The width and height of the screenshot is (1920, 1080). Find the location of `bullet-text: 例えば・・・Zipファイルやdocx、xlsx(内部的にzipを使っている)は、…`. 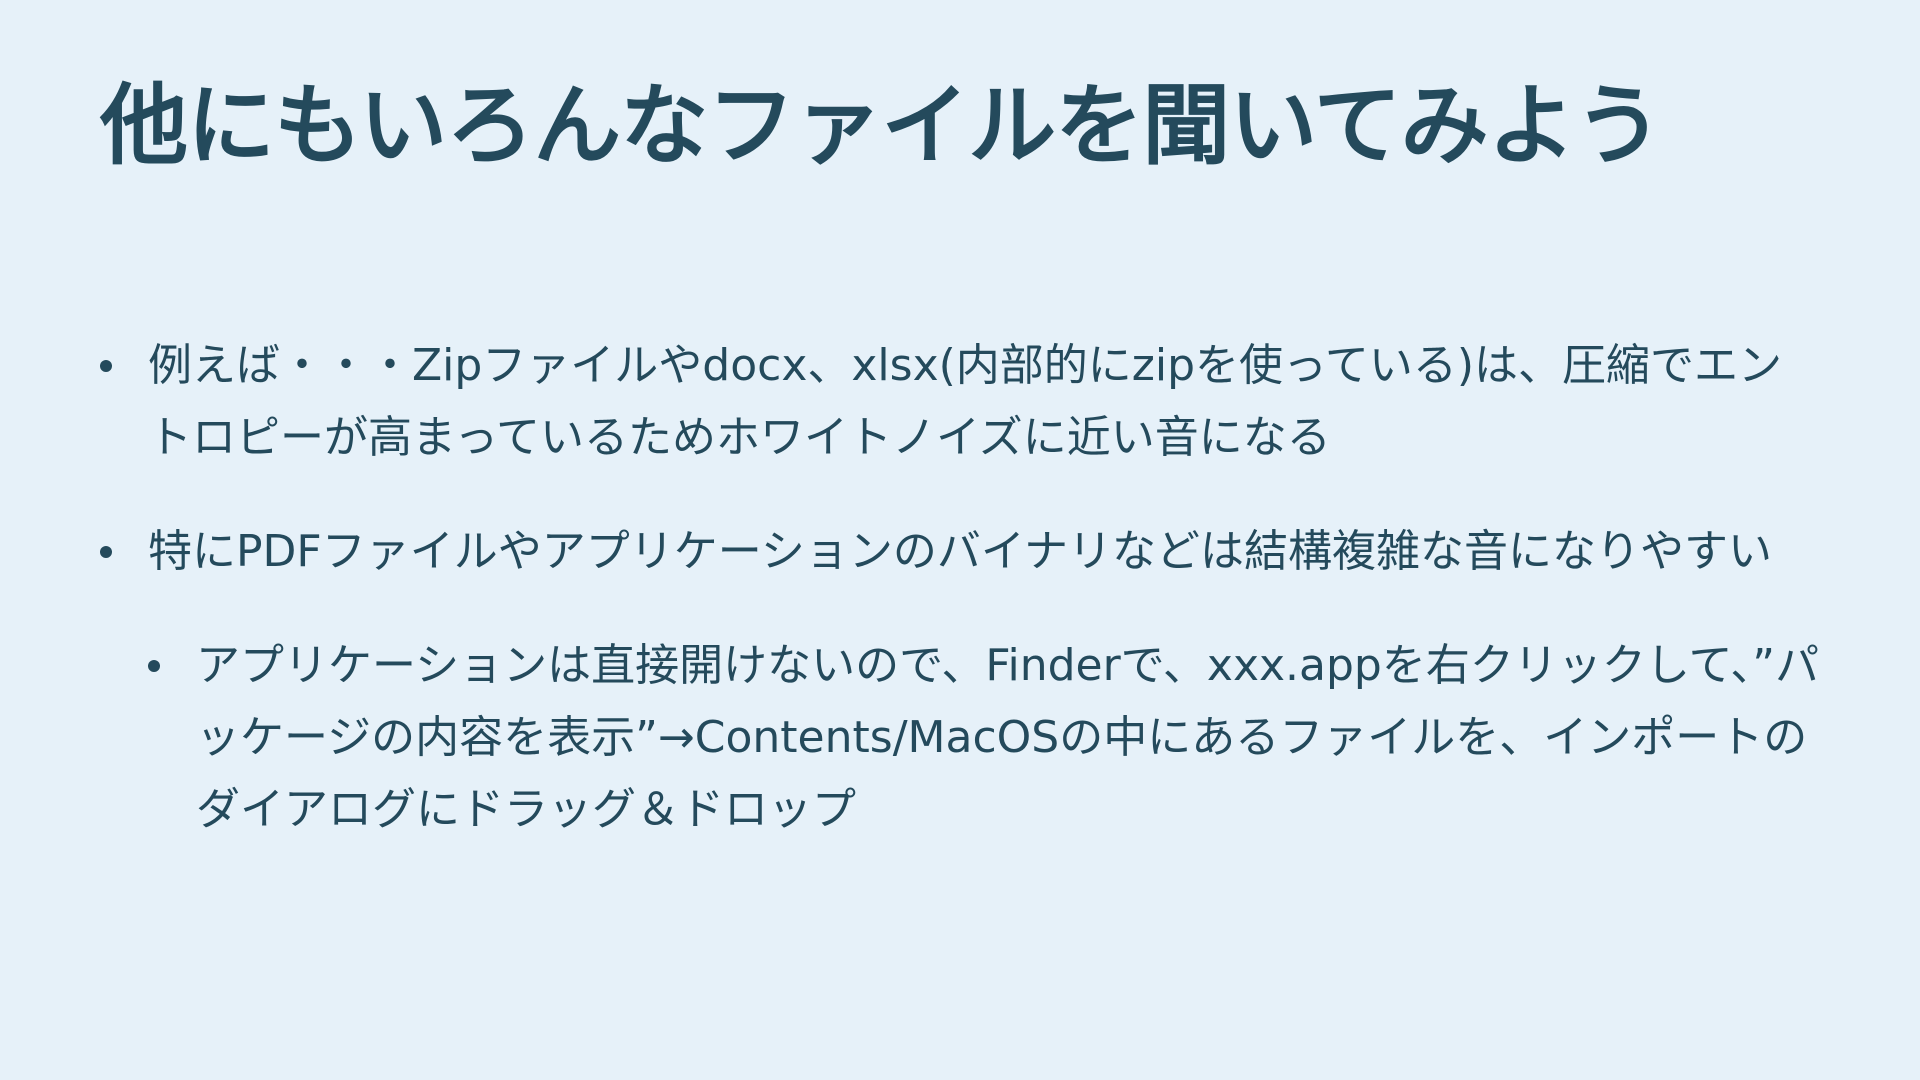

bullet-text: 例えば・・・Zipファイルやdocx、xlsx(内部的にzipを使っている)は、… is located at coordinates (965, 401).